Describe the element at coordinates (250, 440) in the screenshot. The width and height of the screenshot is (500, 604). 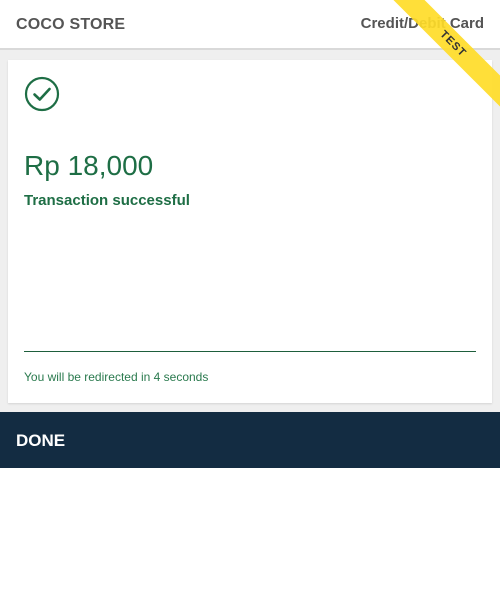
I see `done-button: DONE` at that location.